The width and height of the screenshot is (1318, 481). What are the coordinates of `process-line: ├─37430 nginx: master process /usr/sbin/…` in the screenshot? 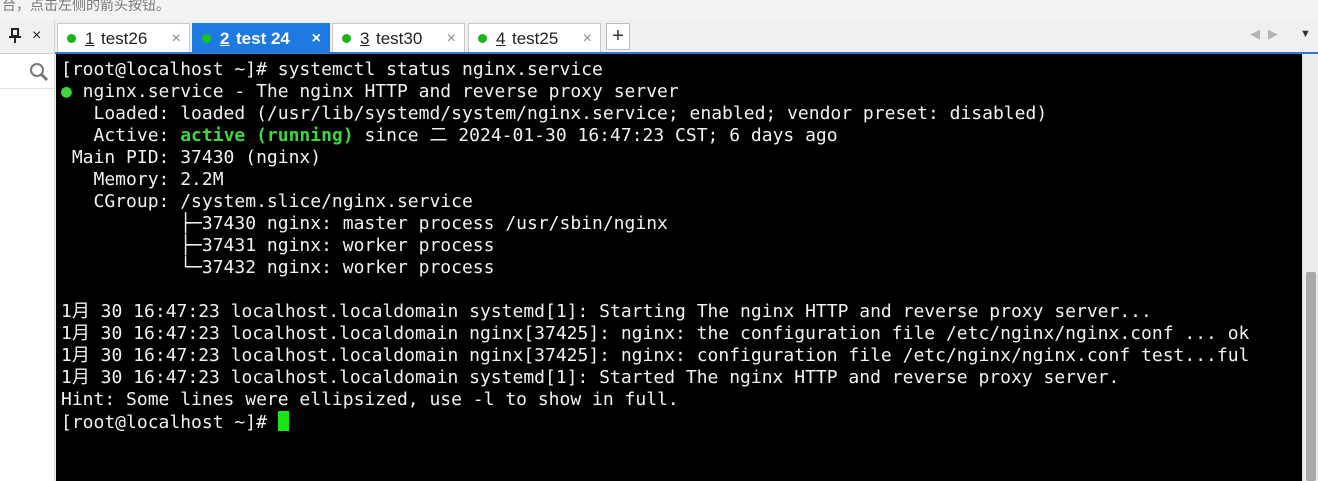 It's located at (364, 223).